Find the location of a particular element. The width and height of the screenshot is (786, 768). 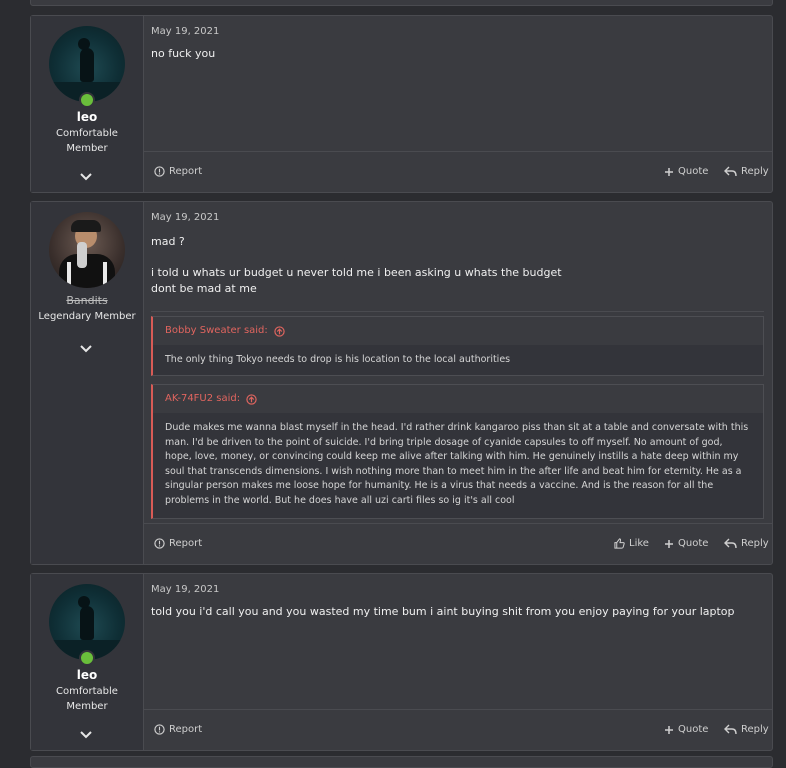

post-message-line: mad ? is located at coordinates (168, 241).